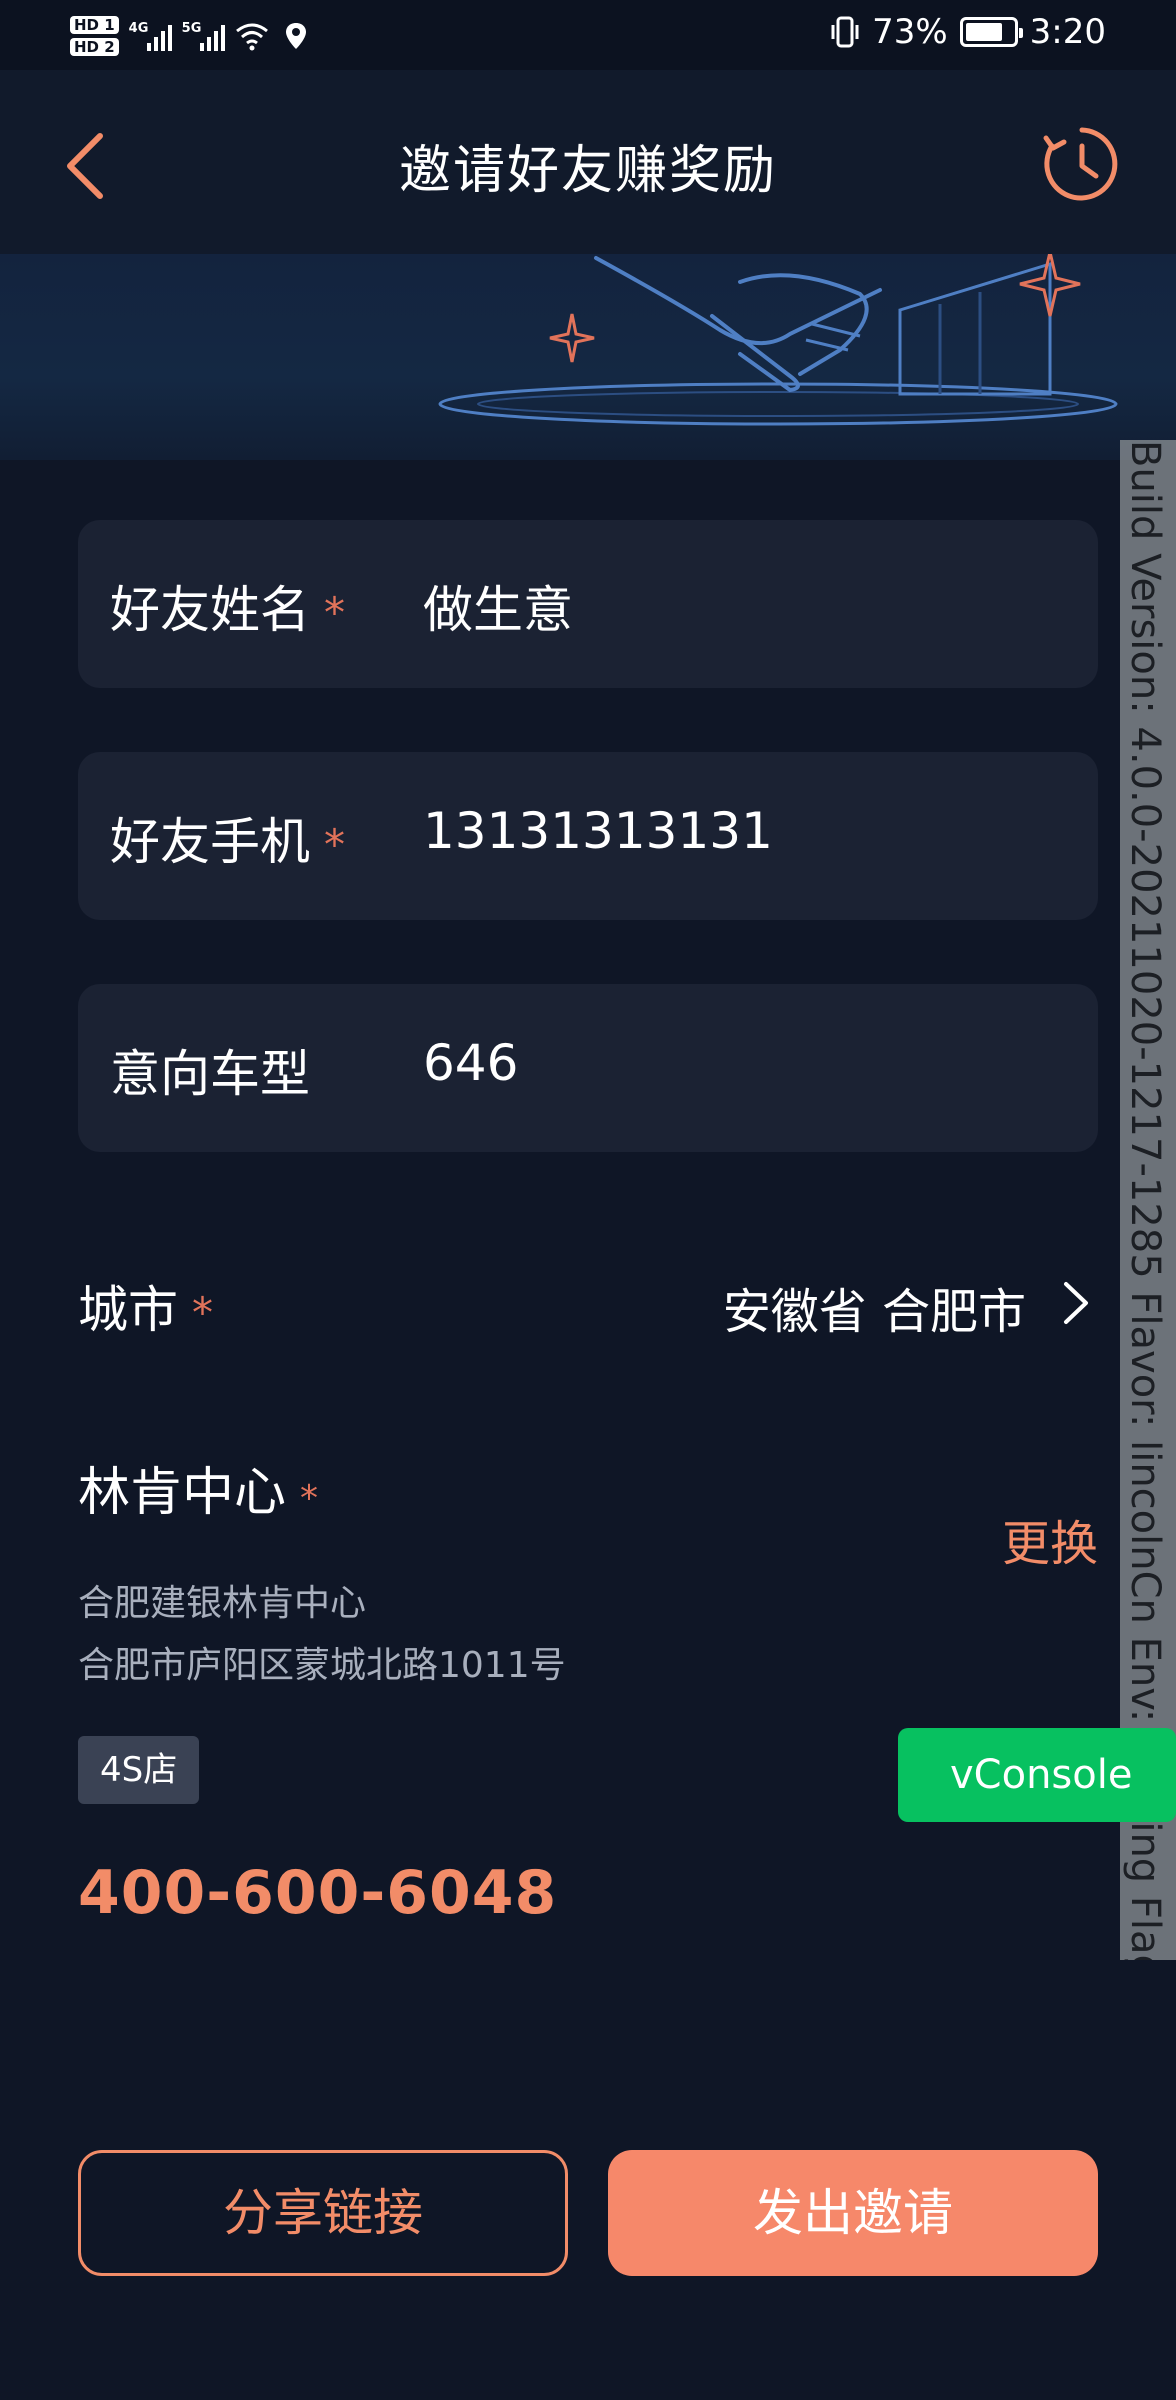 This screenshot has height=2400, width=1176. I want to click on signal-5g-icon: 5G, so click(203, 36).